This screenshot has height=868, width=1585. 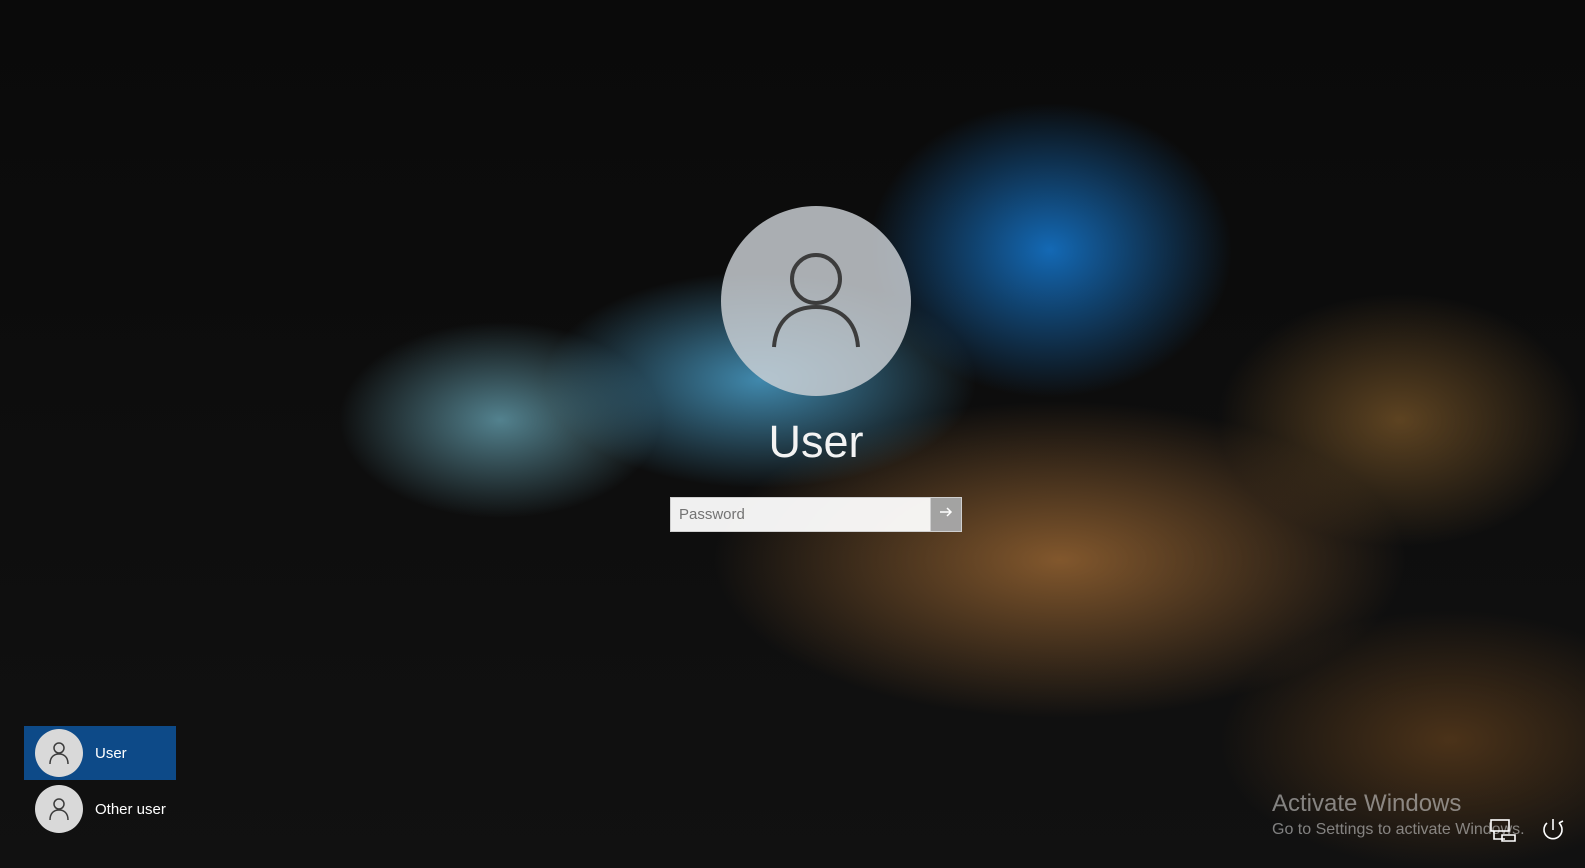 I want to click on user-list-item-other-user: Other user, so click(x=100, y=809).